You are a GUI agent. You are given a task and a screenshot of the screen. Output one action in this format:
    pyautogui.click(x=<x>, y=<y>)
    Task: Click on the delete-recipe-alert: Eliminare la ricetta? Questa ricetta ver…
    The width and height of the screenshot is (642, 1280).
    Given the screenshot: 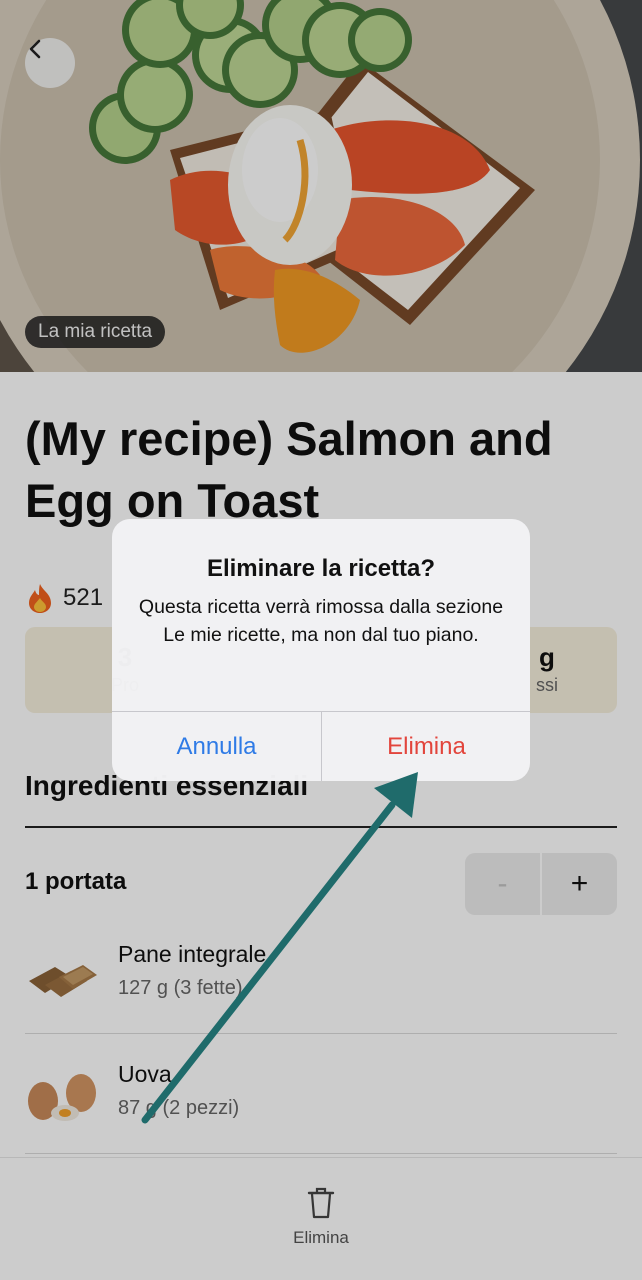 What is the action you would take?
    pyautogui.click(x=321, y=650)
    